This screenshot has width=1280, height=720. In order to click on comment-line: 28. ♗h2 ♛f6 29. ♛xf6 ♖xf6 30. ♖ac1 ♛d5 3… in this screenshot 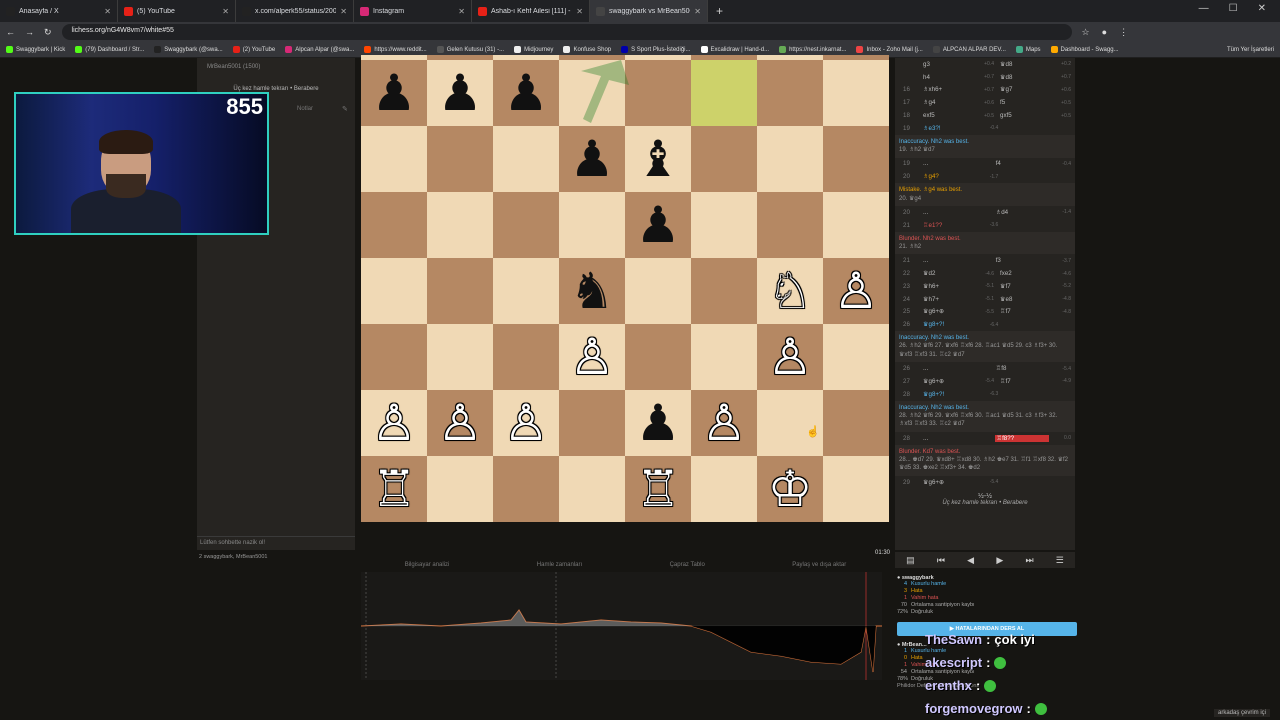, I will do `click(985, 420)`.